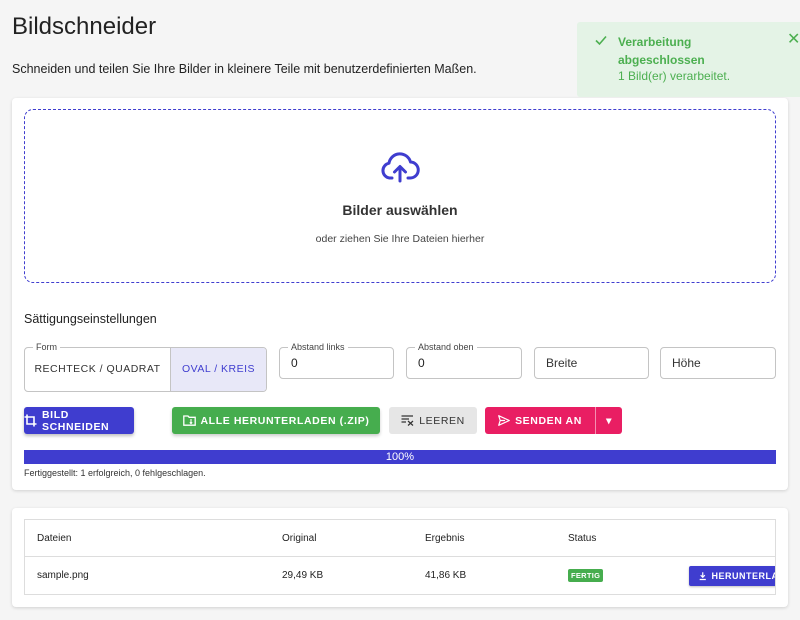 The width and height of the screenshot is (800, 620). What do you see at coordinates (318, 347) in the screenshot?
I see `margin-left-label: Abstand links` at bounding box center [318, 347].